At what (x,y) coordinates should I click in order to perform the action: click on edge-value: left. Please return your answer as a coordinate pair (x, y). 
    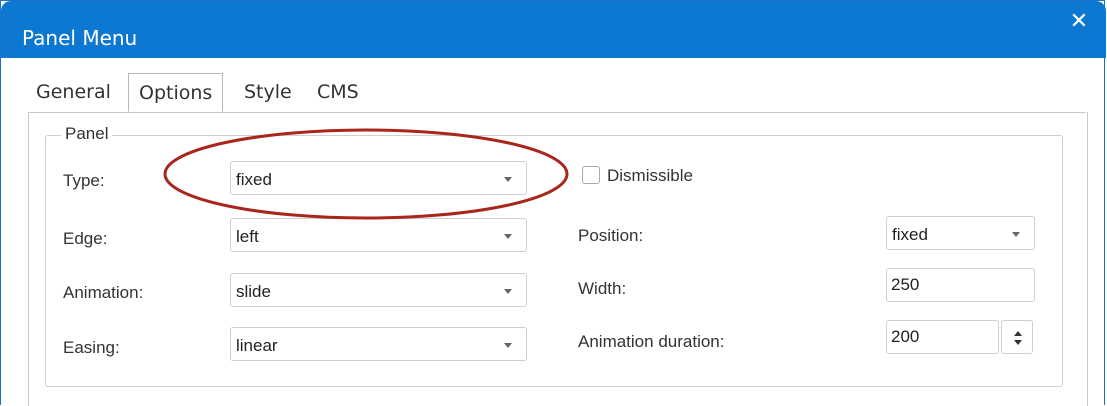
    Looking at the image, I should click on (247, 236).